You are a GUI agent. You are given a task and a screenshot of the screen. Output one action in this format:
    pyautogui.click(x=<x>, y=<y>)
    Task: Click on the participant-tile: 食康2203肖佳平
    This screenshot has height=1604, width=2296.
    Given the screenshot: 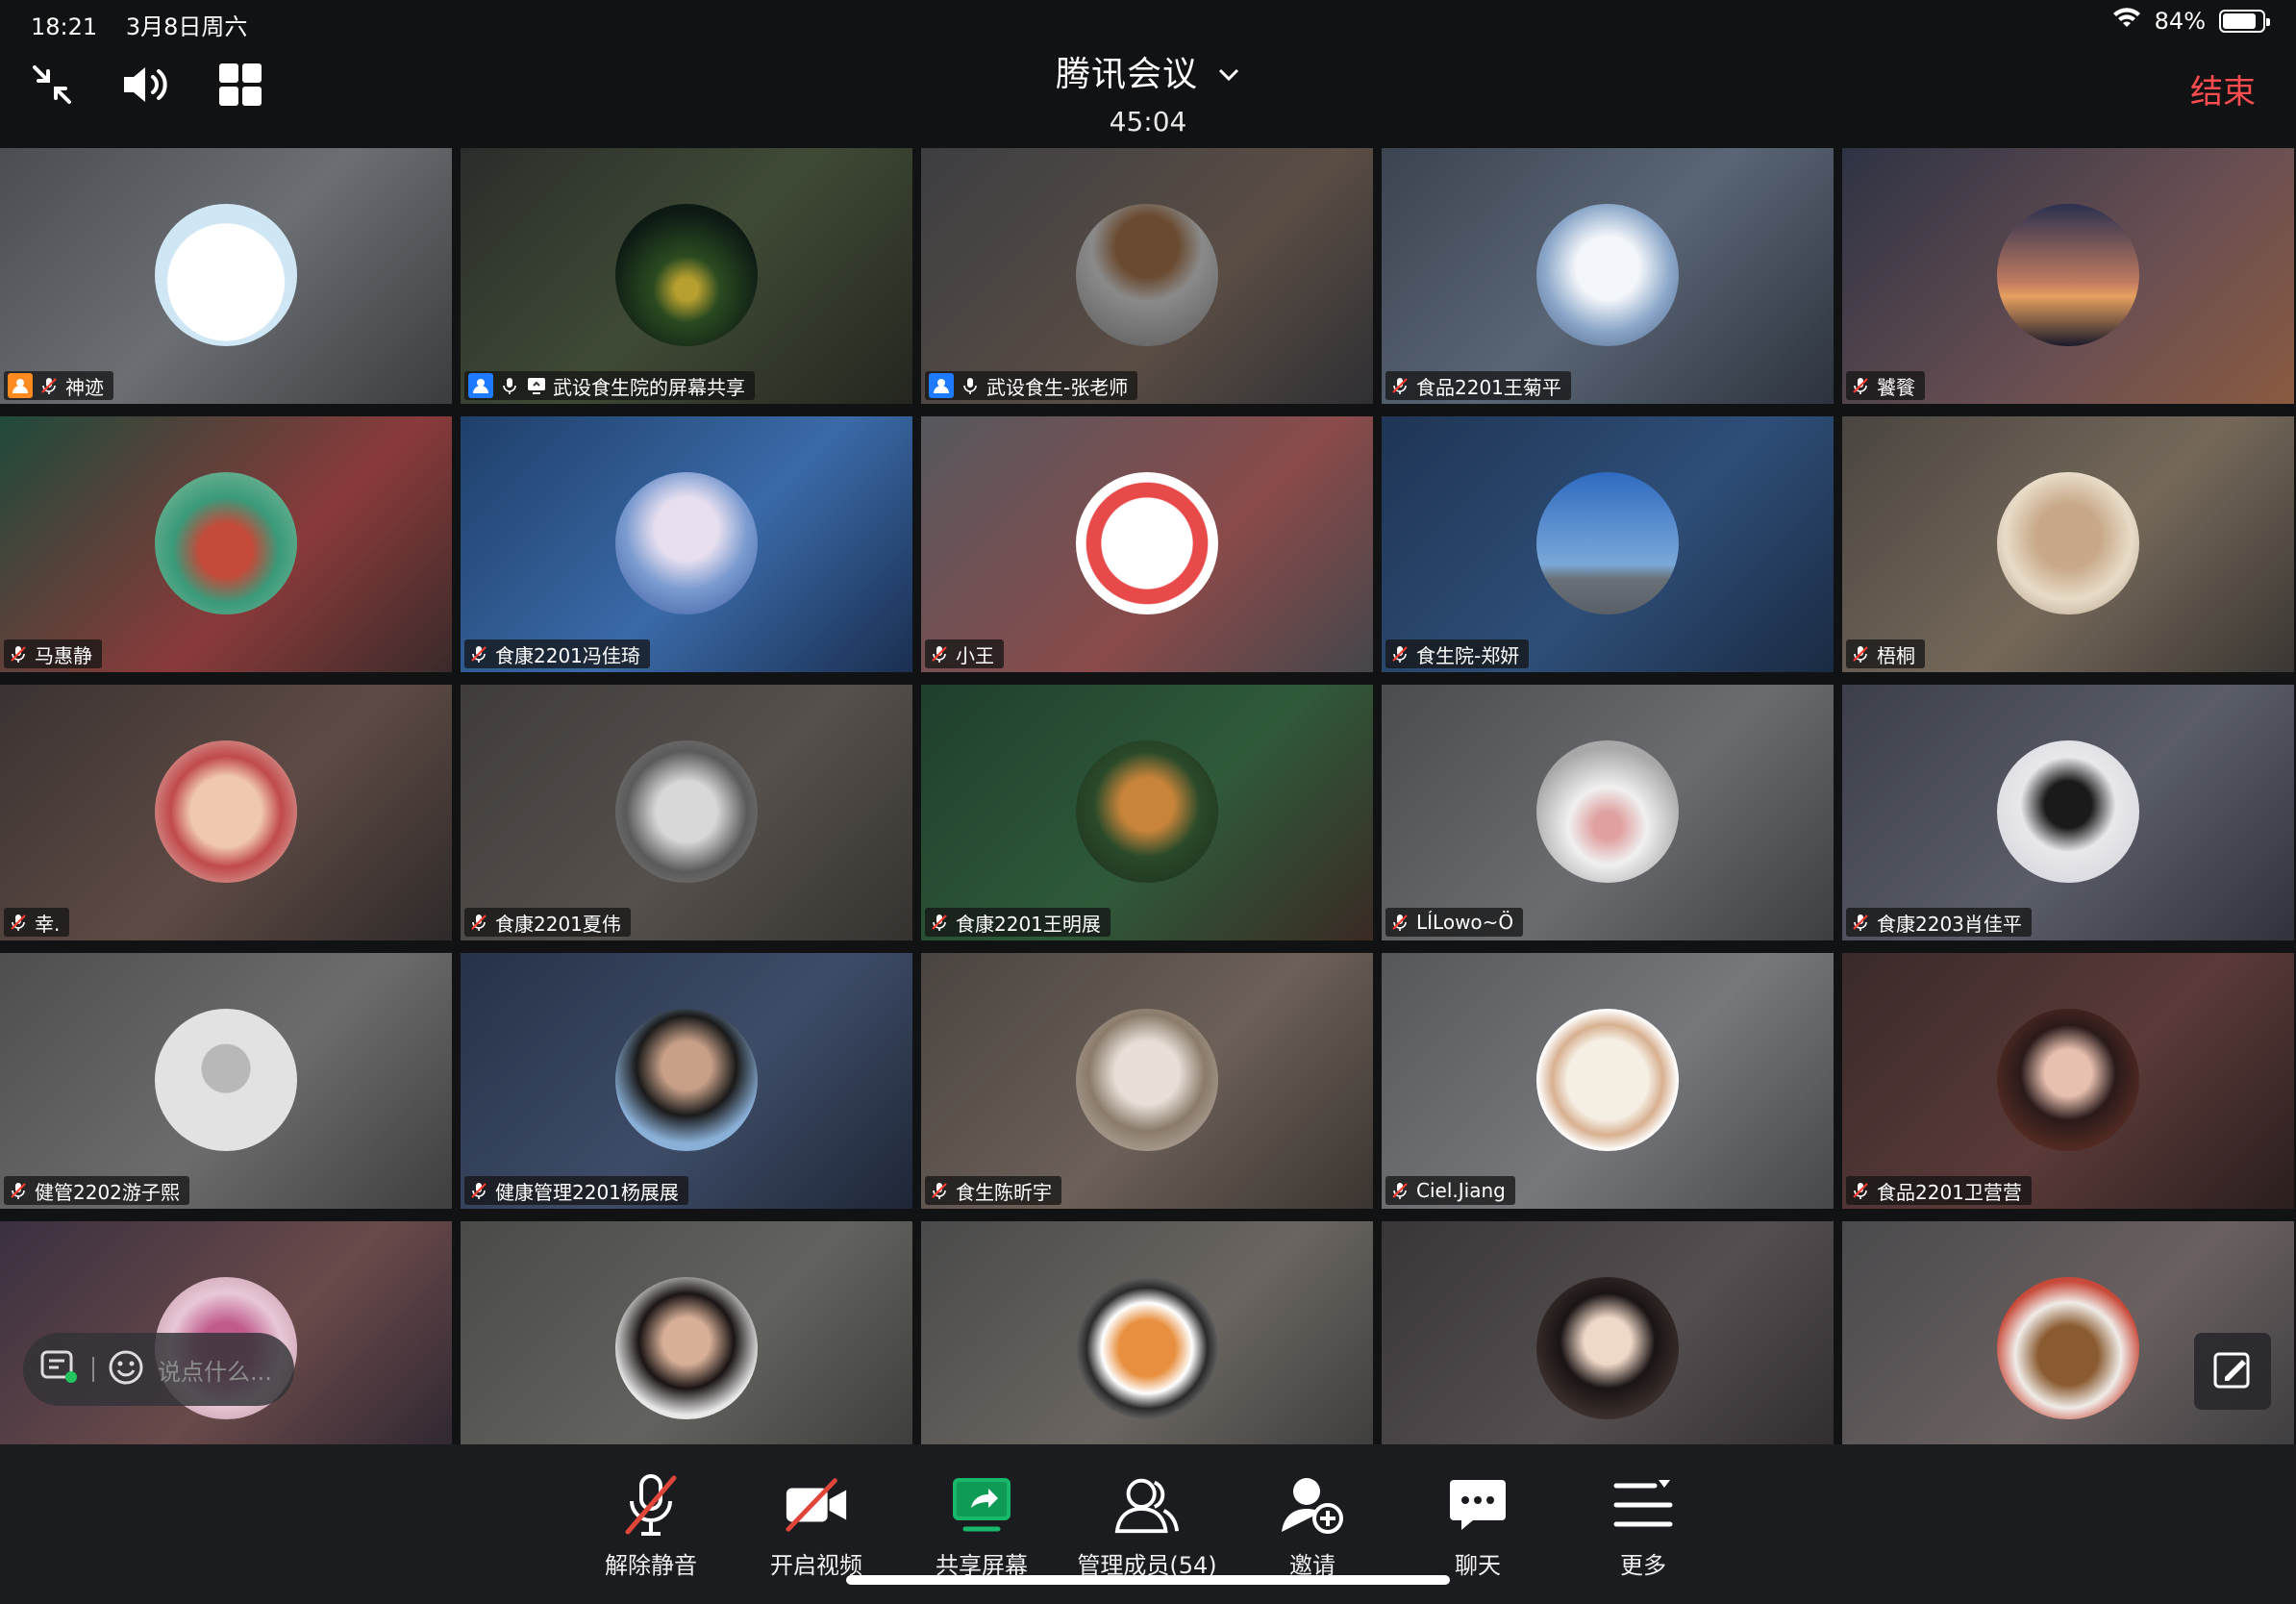 What is the action you would take?
    pyautogui.click(x=2068, y=812)
    